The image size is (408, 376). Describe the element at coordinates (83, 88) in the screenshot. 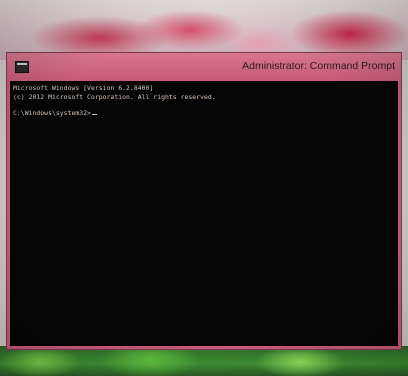

I see `console-line-version: Microsoft Windows [Version 6.2.8400]` at that location.